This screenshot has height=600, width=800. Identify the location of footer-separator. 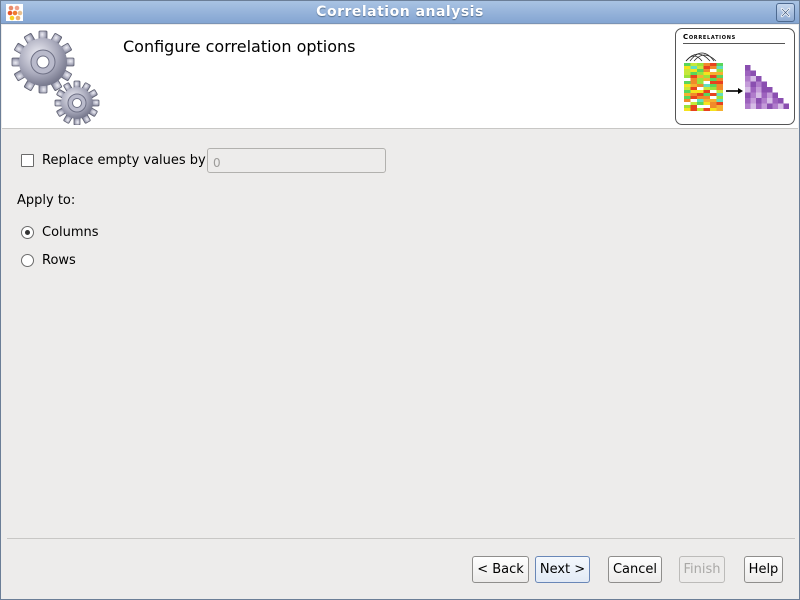
(401, 538).